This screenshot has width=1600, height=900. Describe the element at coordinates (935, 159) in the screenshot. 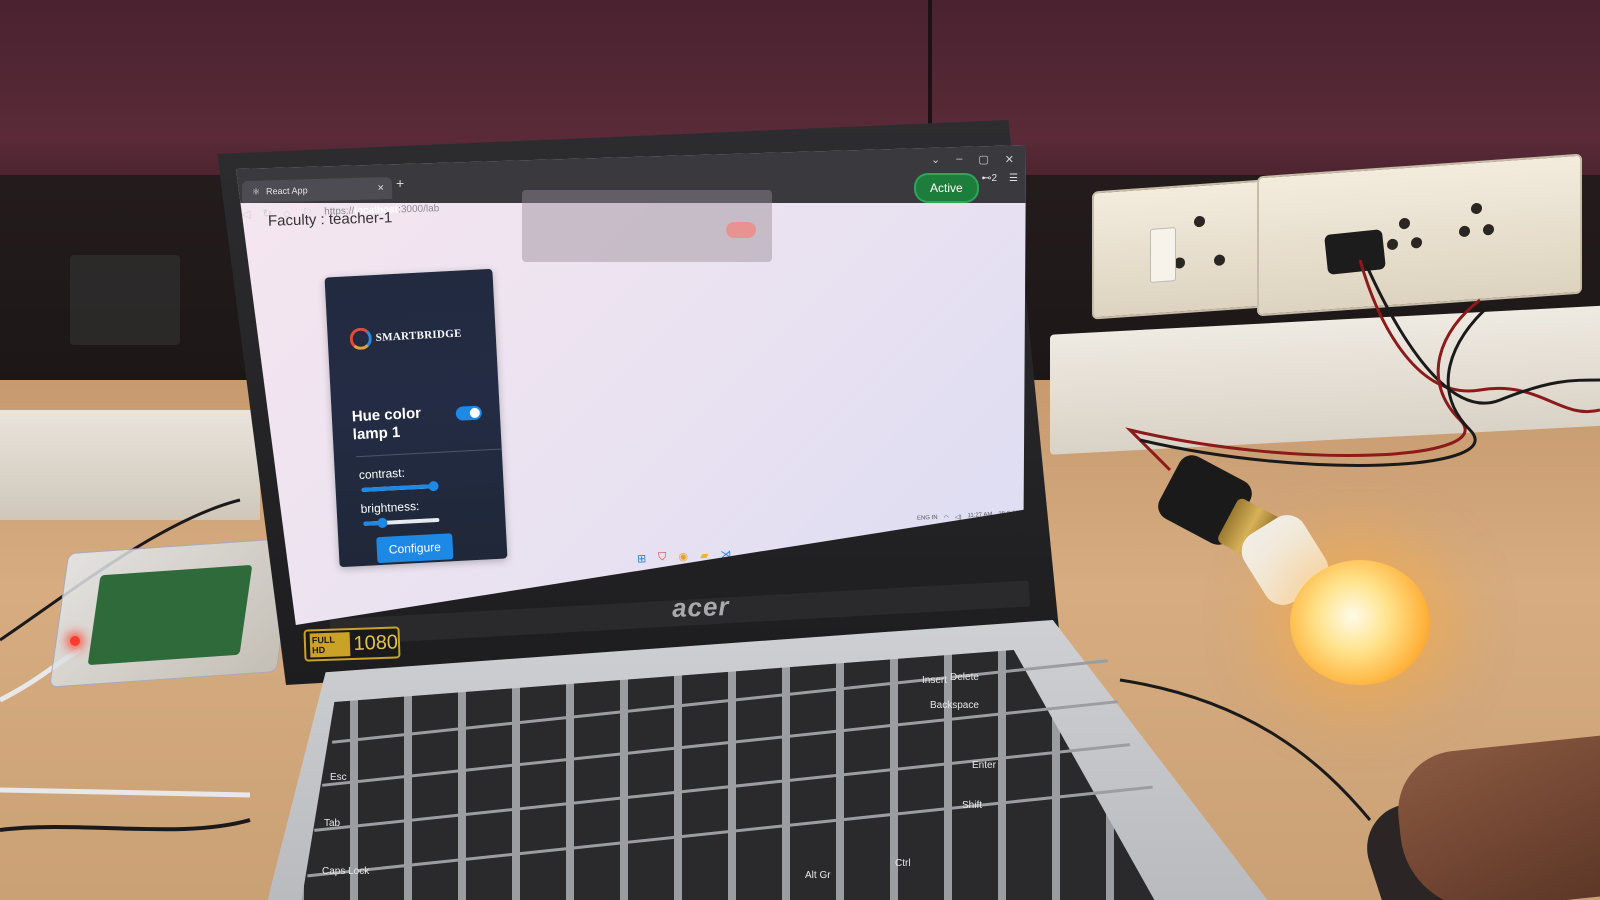

I see `chevron-down-icon: ⌄` at that location.